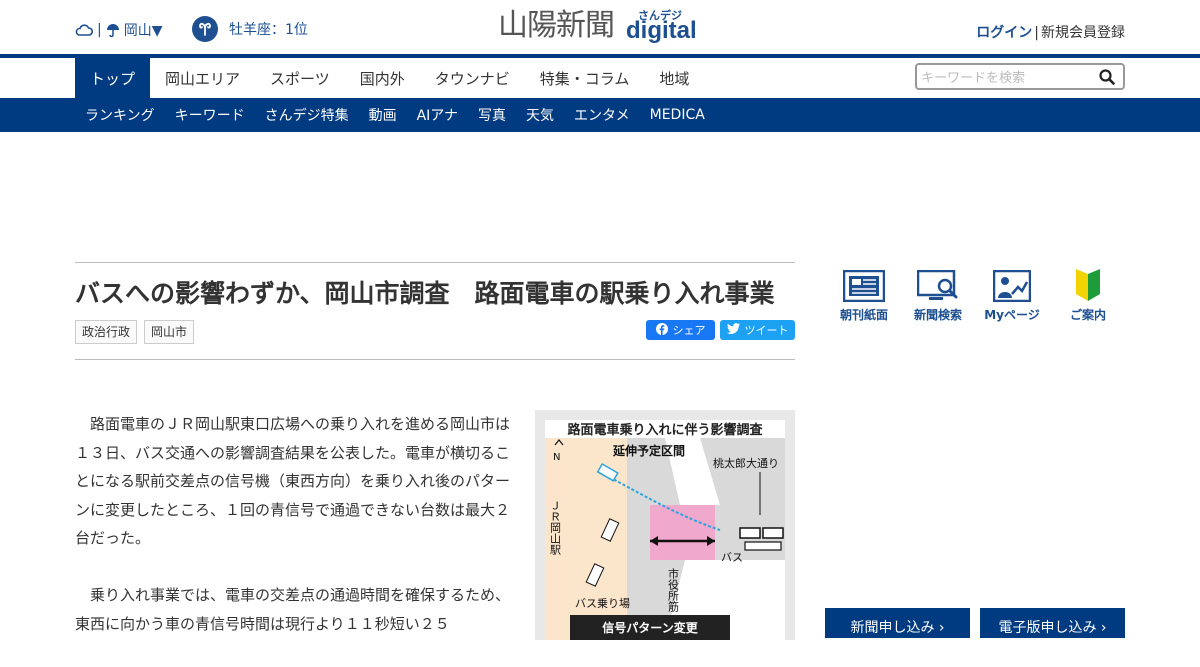 This screenshot has width=1200, height=667. I want to click on subnav-item-medica: MEDICA, so click(677, 115).